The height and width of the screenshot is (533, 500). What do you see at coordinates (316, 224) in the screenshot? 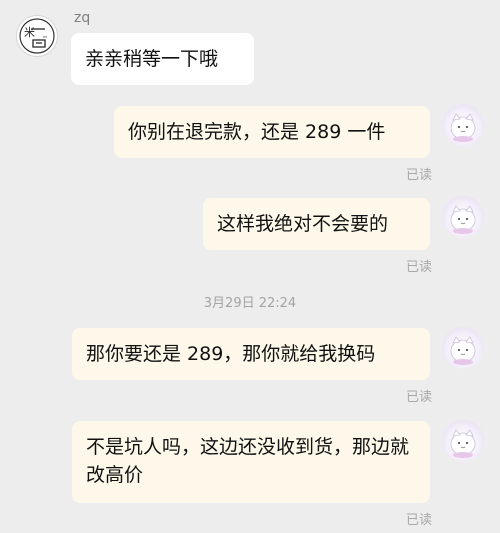
I see `message-bubble-outgoing: 这样我绝对不会要的` at bounding box center [316, 224].